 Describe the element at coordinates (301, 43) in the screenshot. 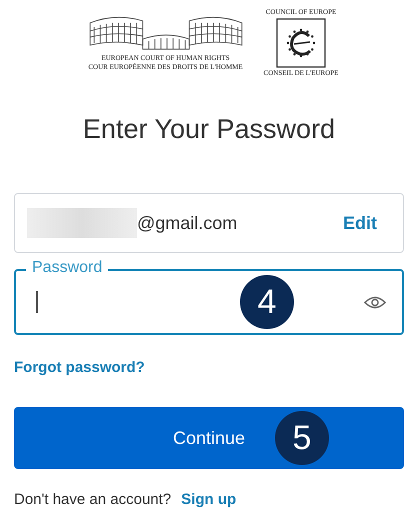

I see `council-emblem-icon` at that location.